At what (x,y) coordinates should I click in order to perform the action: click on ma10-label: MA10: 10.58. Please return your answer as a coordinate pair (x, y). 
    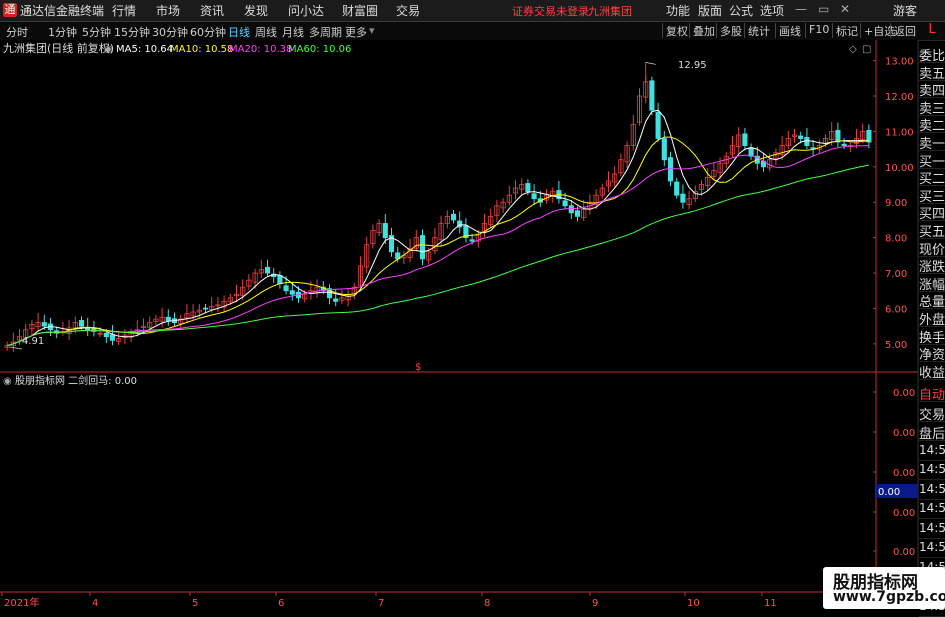
    Looking at the image, I should click on (201, 49).